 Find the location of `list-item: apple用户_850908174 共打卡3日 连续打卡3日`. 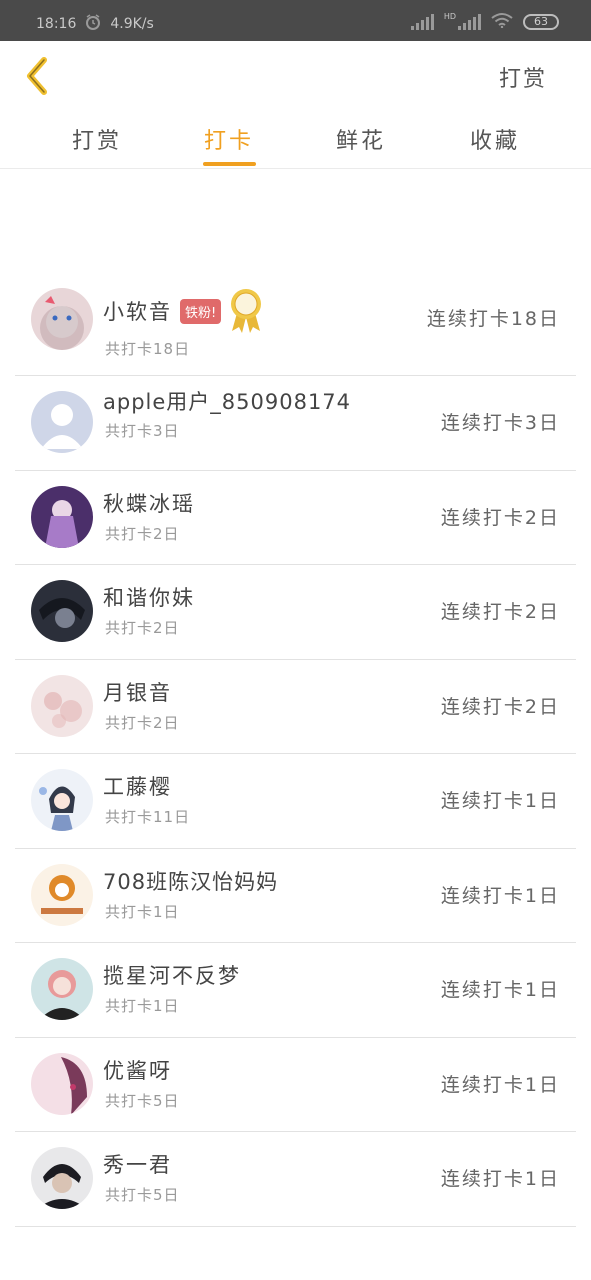

list-item: apple用户_850908174 共打卡3日 连续打卡3日 is located at coordinates (295, 423).